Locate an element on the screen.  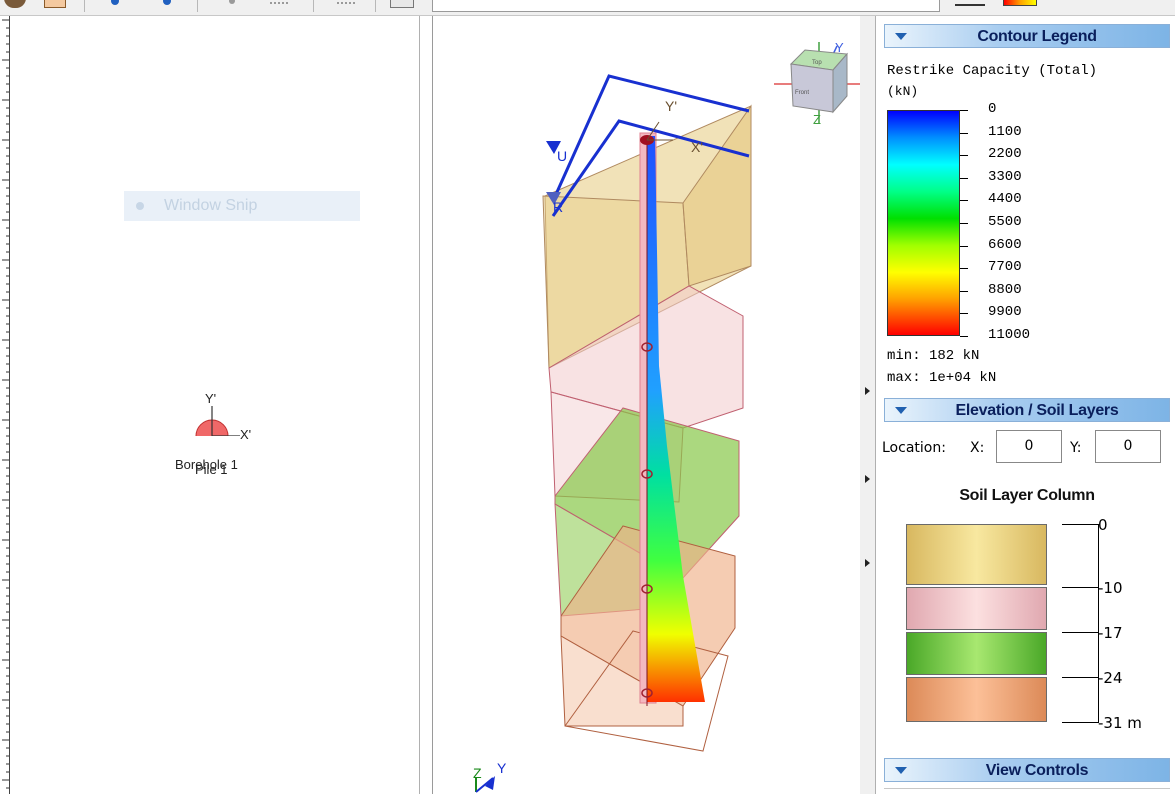
color-bar is located at coordinates (923, 223).